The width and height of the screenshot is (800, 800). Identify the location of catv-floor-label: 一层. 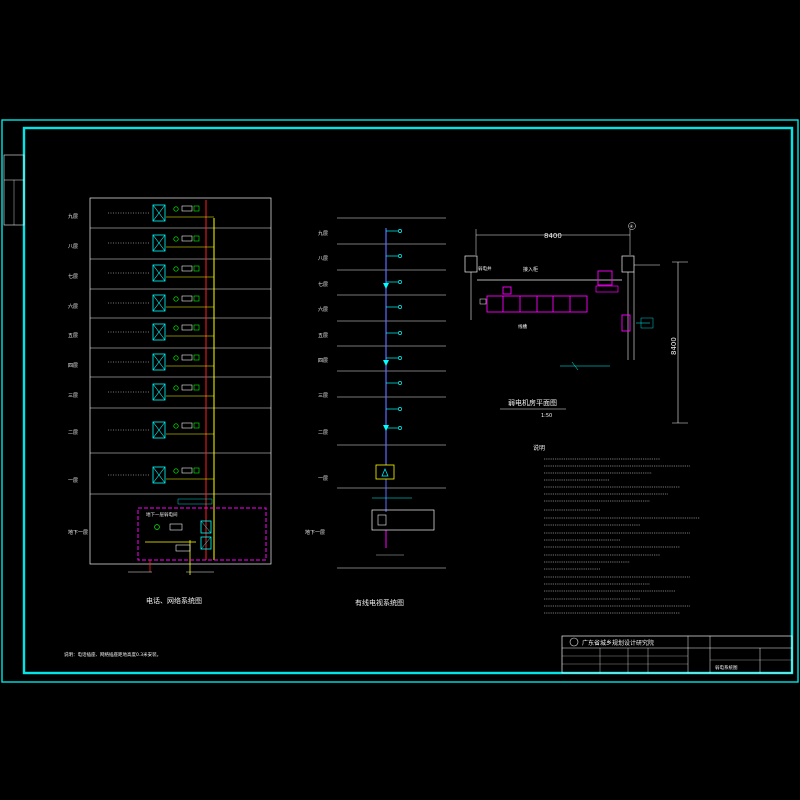
(323, 479).